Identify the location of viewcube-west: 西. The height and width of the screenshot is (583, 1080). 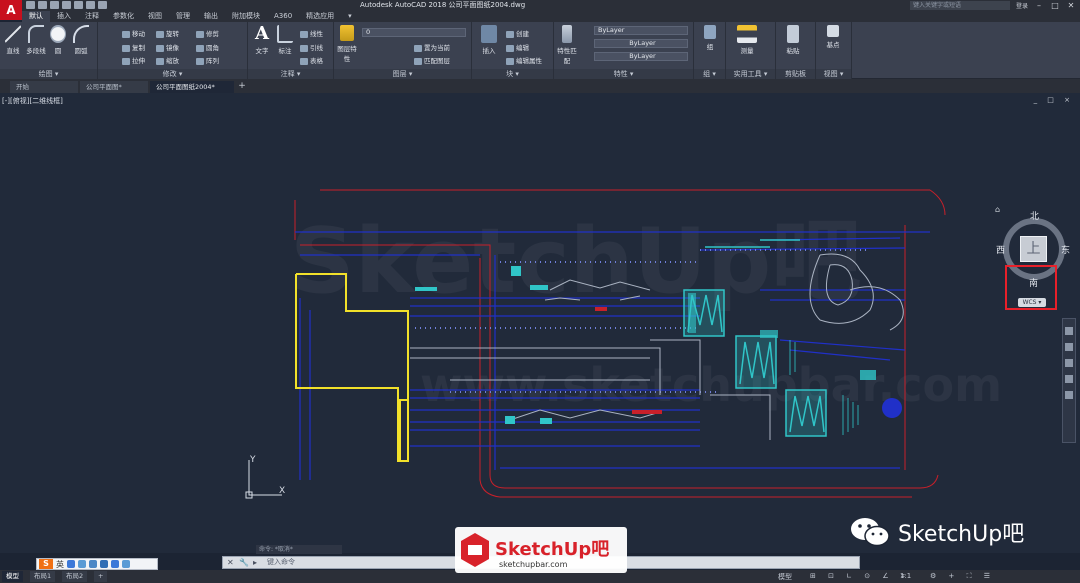
(1000, 249).